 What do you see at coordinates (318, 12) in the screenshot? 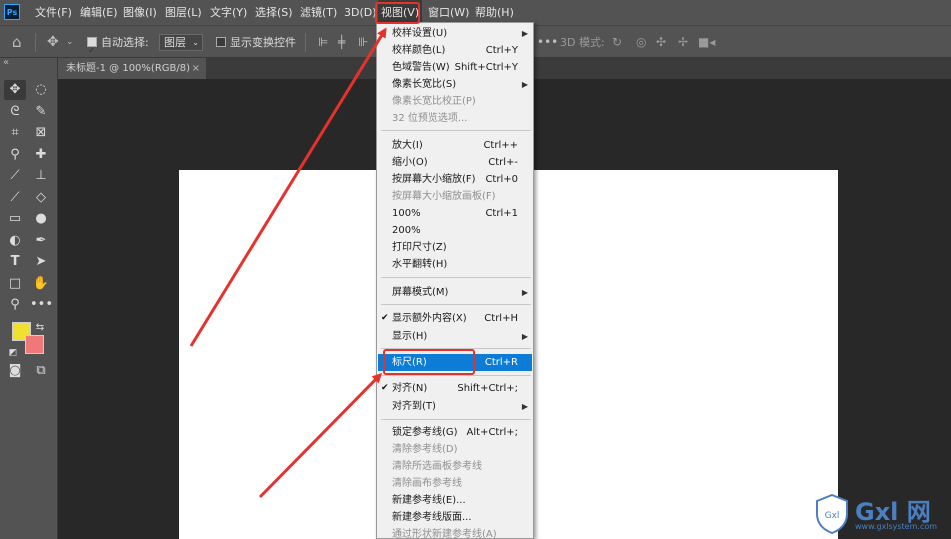
I see `menu-filter: 滤镜(T)` at bounding box center [318, 12].